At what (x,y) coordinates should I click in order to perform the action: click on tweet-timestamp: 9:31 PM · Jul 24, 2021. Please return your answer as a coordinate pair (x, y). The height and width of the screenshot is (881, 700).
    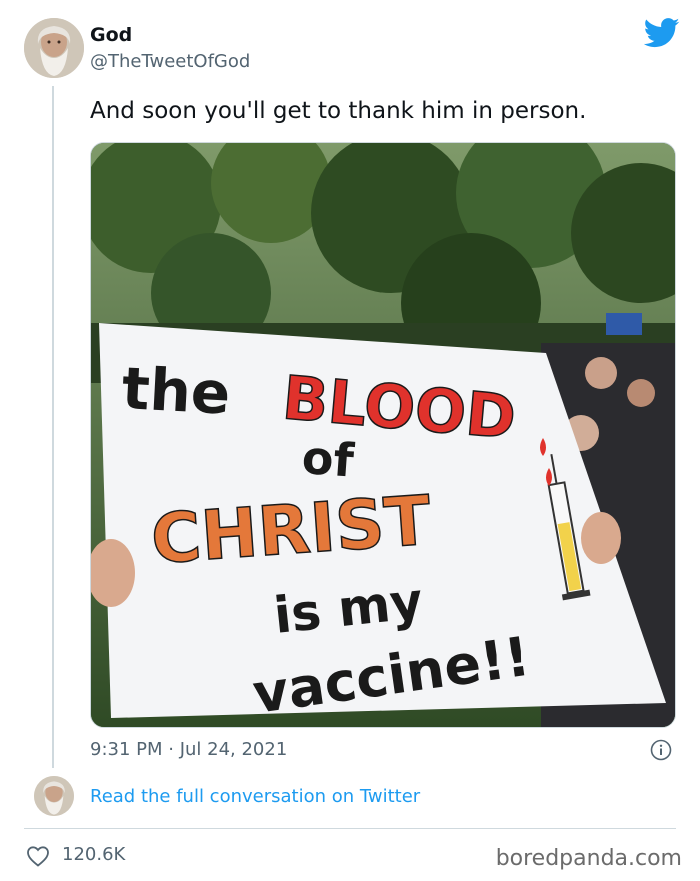
    Looking at the image, I should click on (188, 749).